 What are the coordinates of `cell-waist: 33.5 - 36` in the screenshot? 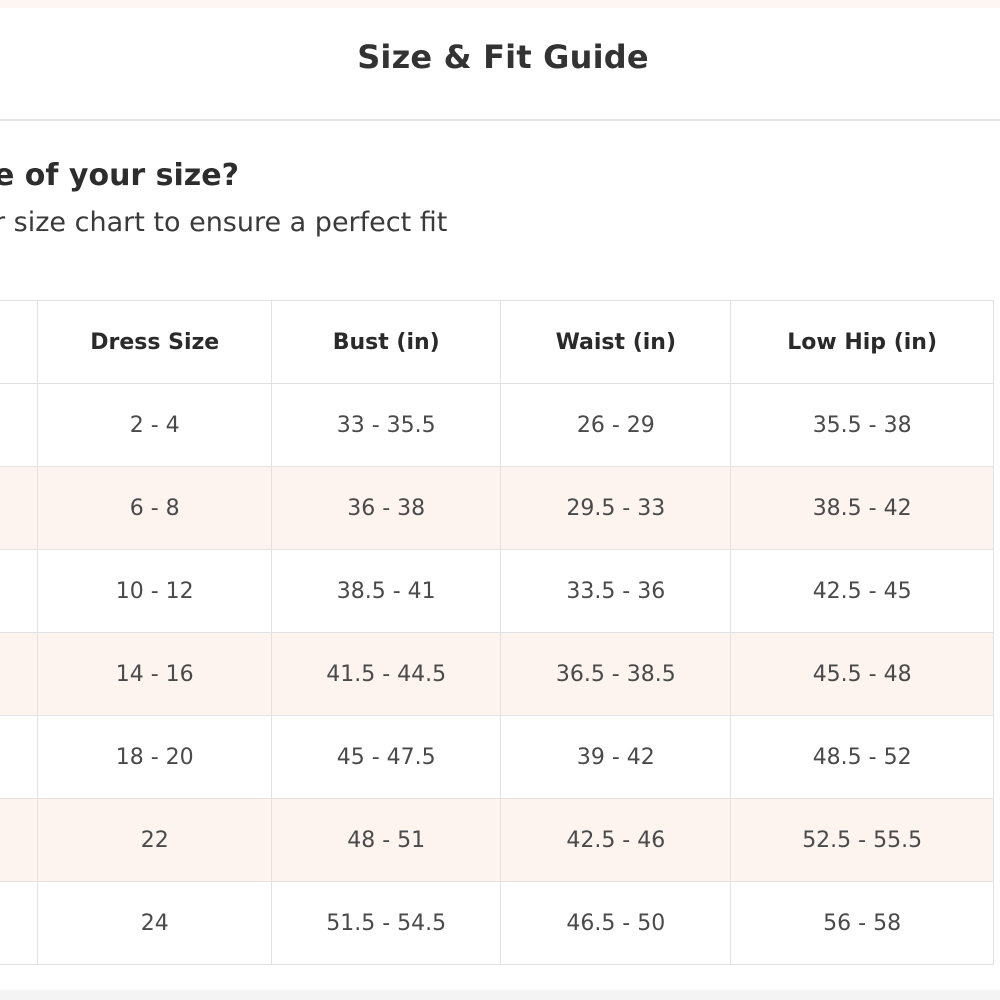 It's located at (616, 591).